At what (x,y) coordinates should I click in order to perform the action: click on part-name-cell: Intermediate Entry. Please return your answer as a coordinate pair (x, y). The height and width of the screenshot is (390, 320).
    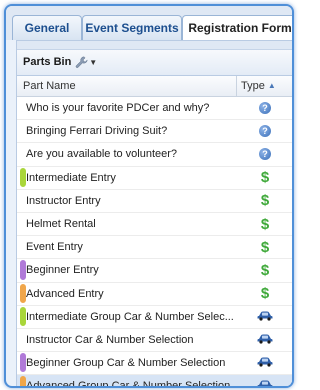
    Looking at the image, I should click on (127, 178).